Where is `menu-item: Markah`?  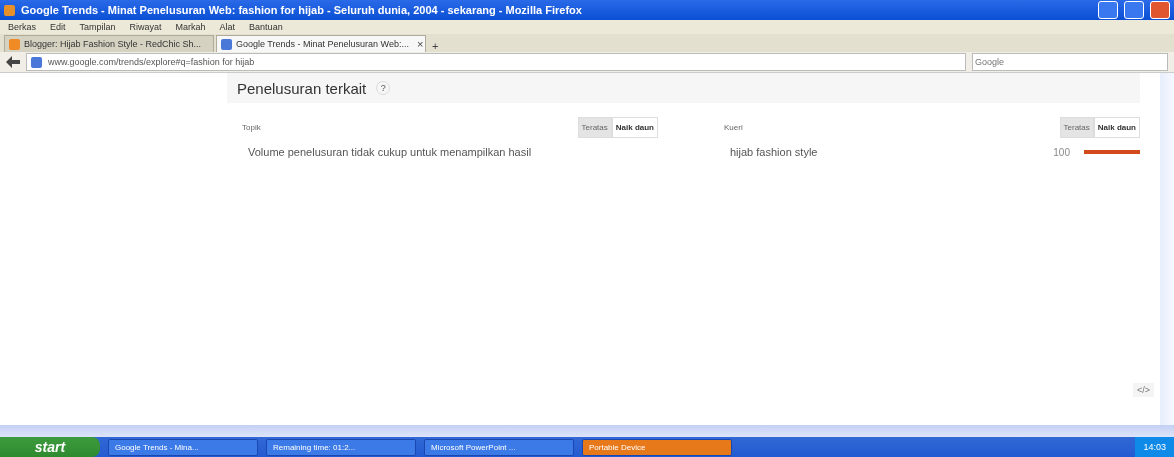
menu-item: Markah is located at coordinates (190, 27).